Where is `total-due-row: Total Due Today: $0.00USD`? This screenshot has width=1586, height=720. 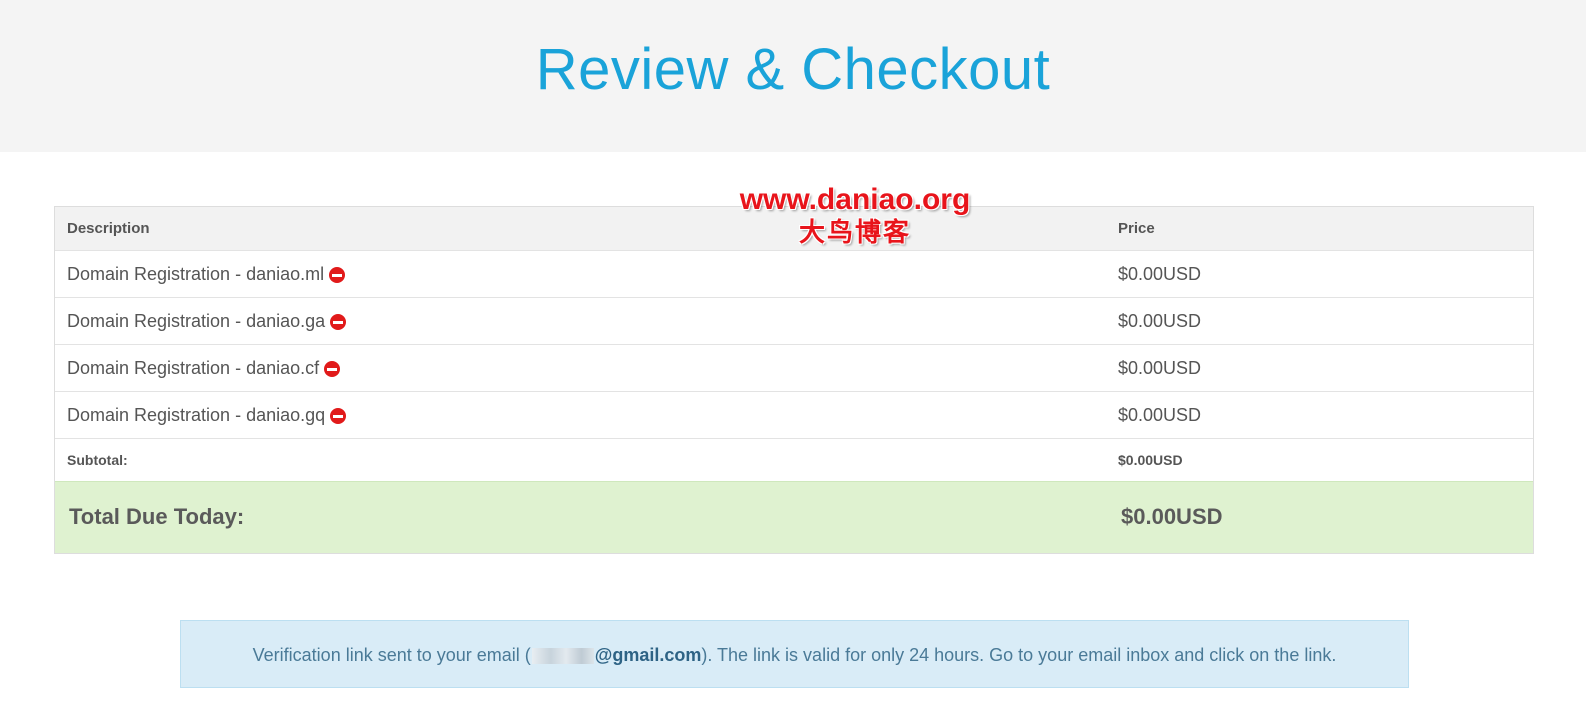 total-due-row: Total Due Today: $0.00USD is located at coordinates (794, 517).